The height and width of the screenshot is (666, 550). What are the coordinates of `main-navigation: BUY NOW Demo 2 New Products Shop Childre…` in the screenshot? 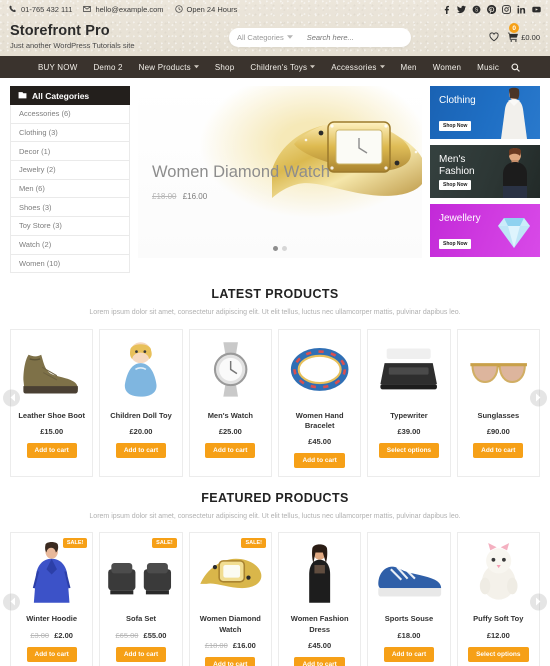 It's located at (275, 67).